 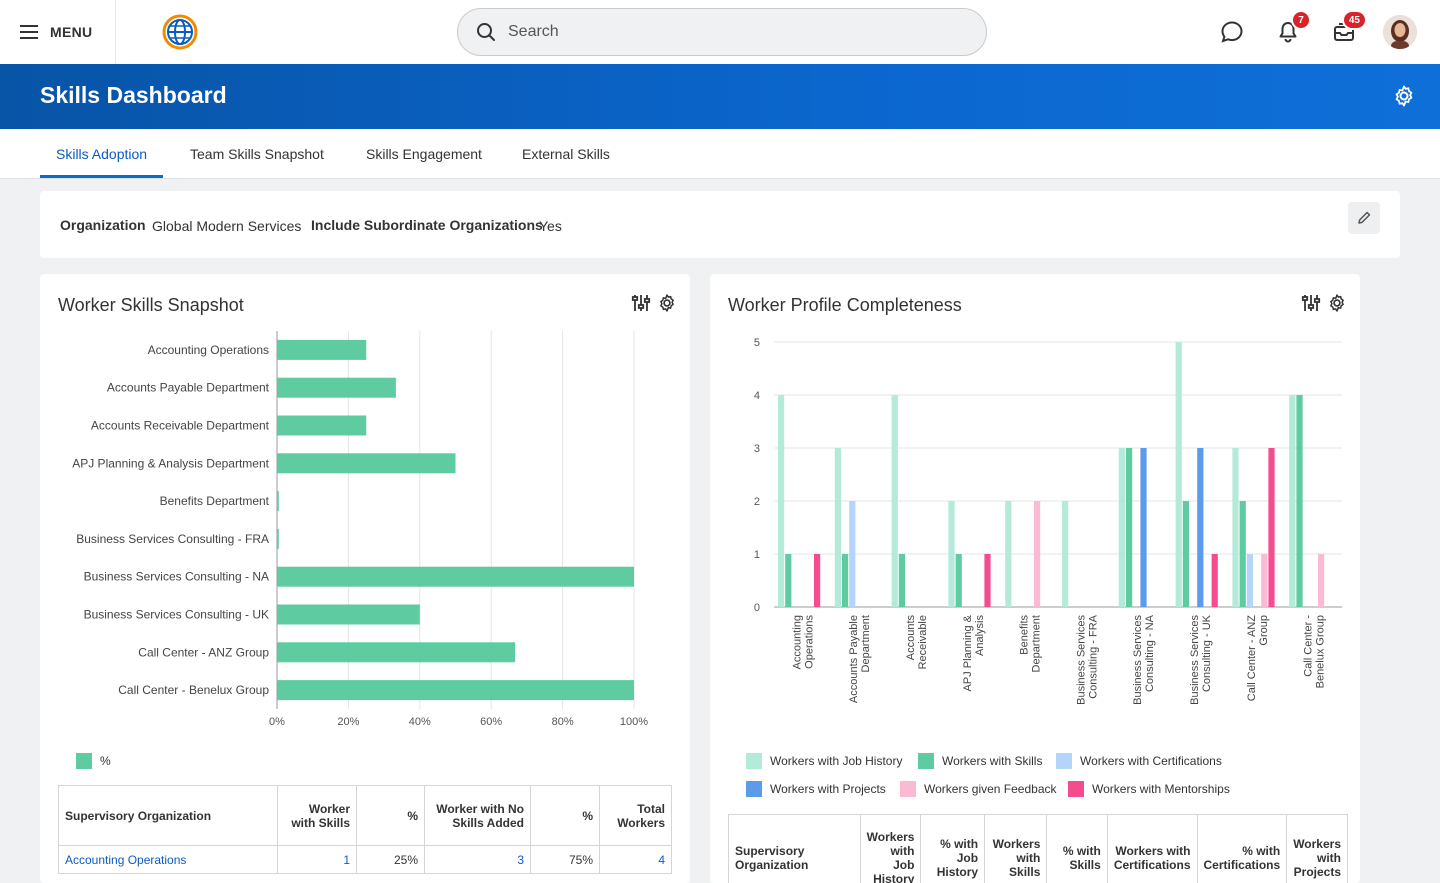 I want to click on tab-skills-engagement: Skills Engagement, so click(x=424, y=153).